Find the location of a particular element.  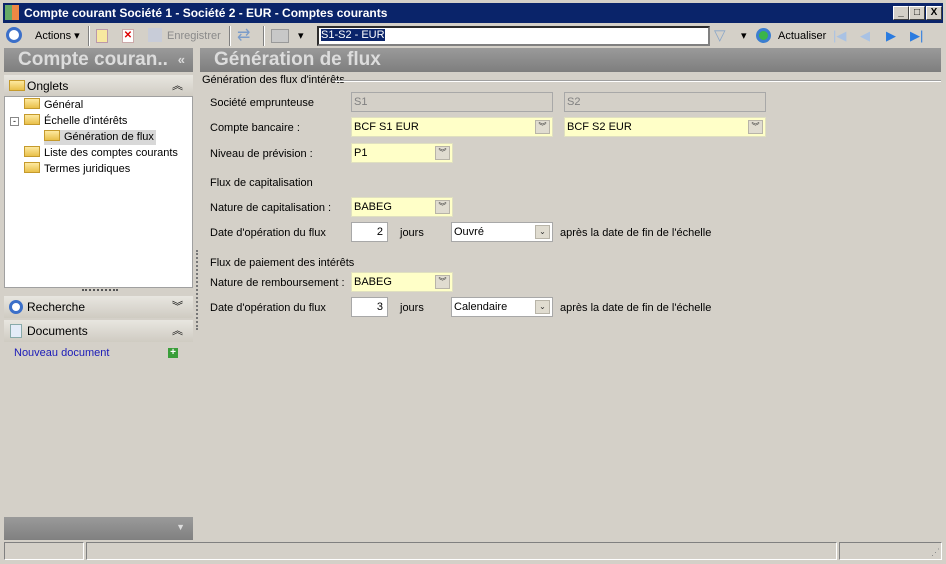

tree-item-liste-comptes: Liste des comptes courants is located at coordinates (101, 153).